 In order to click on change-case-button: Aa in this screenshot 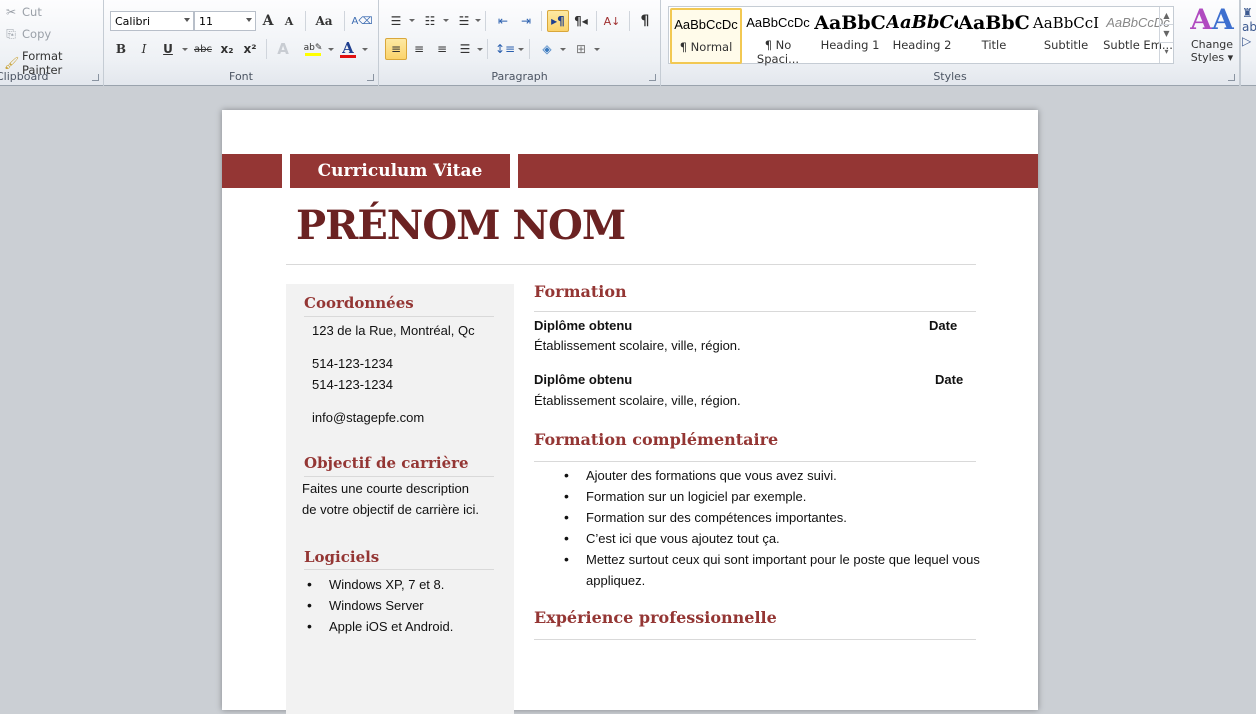, I will do `click(324, 21)`.